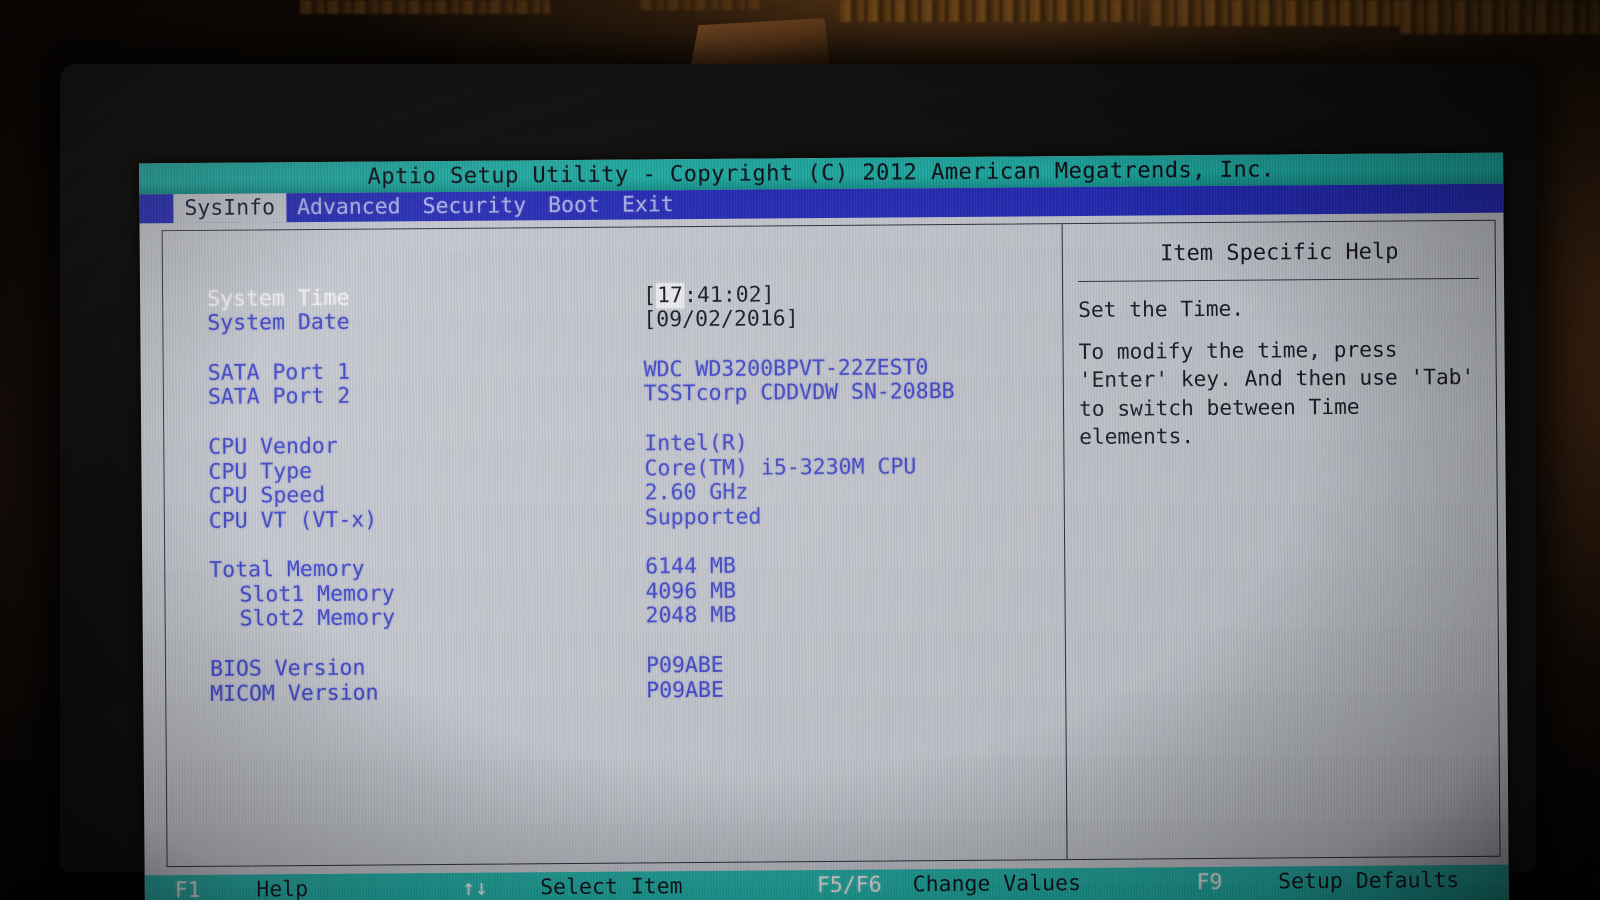 This screenshot has width=1600, height=900. What do you see at coordinates (317, 619) in the screenshot?
I see `row-label: Slot2 Memory` at bounding box center [317, 619].